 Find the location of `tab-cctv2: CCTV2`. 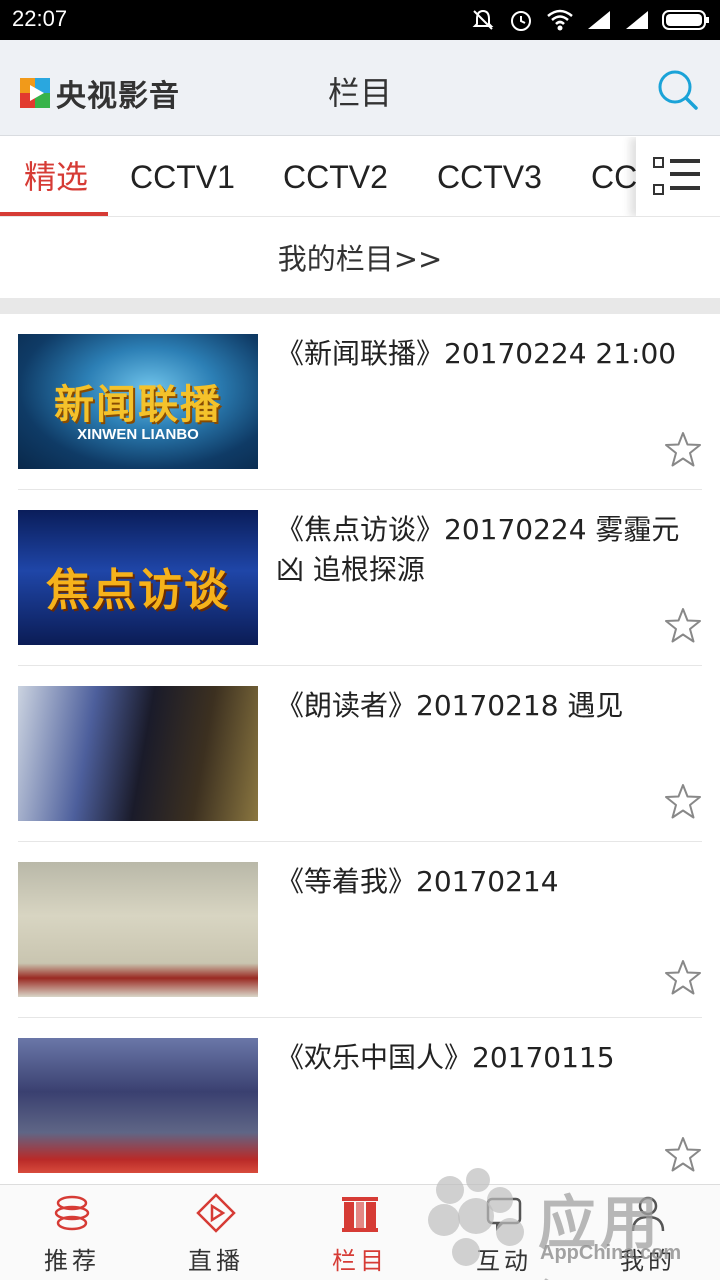

tab-cctv2: CCTV2 is located at coordinates (335, 176).